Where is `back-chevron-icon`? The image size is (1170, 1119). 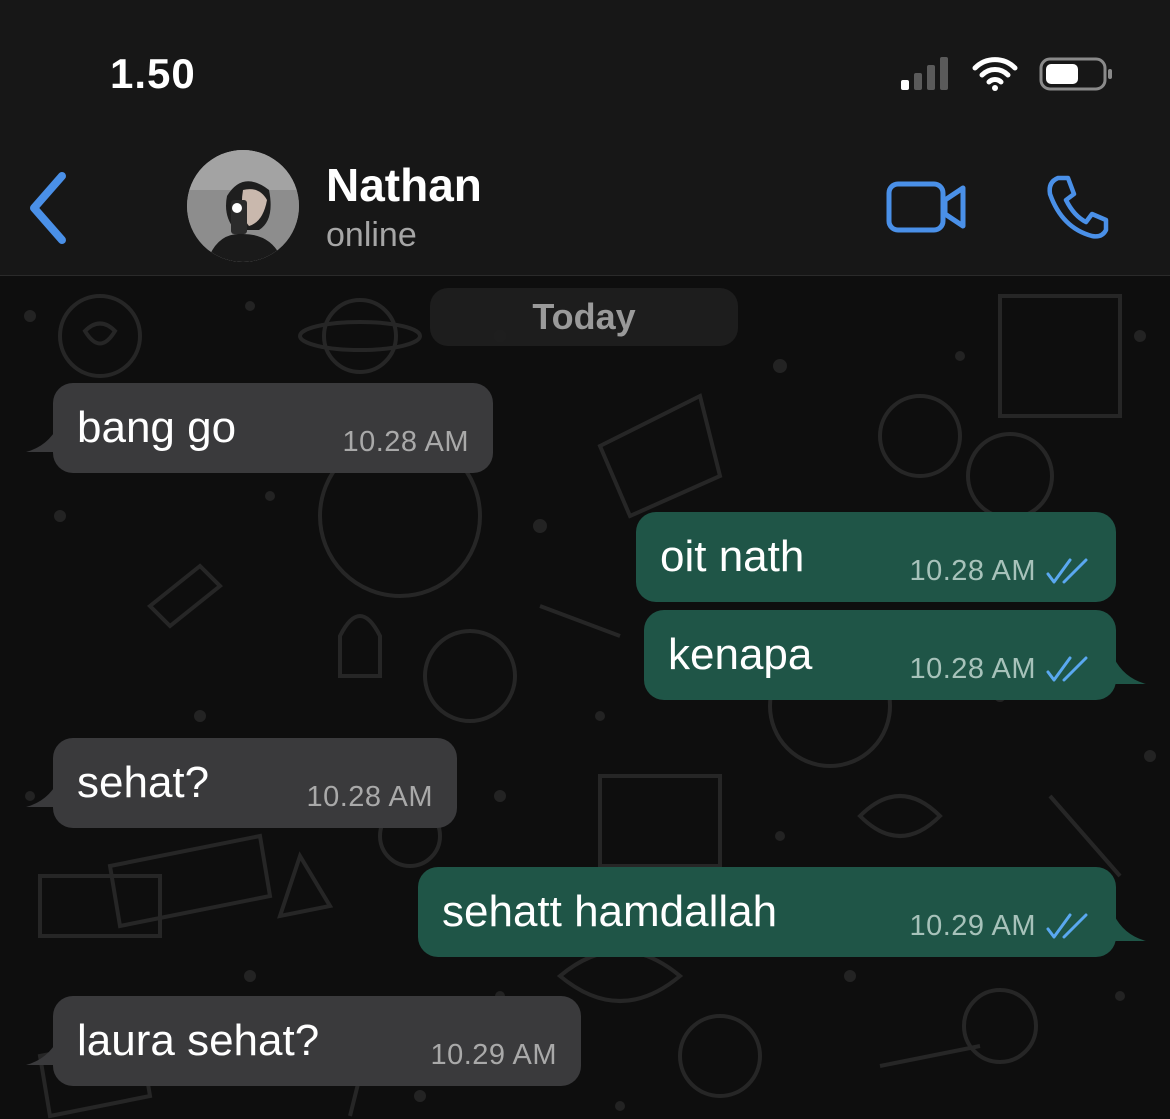
back-chevron-icon is located at coordinates (49, 208).